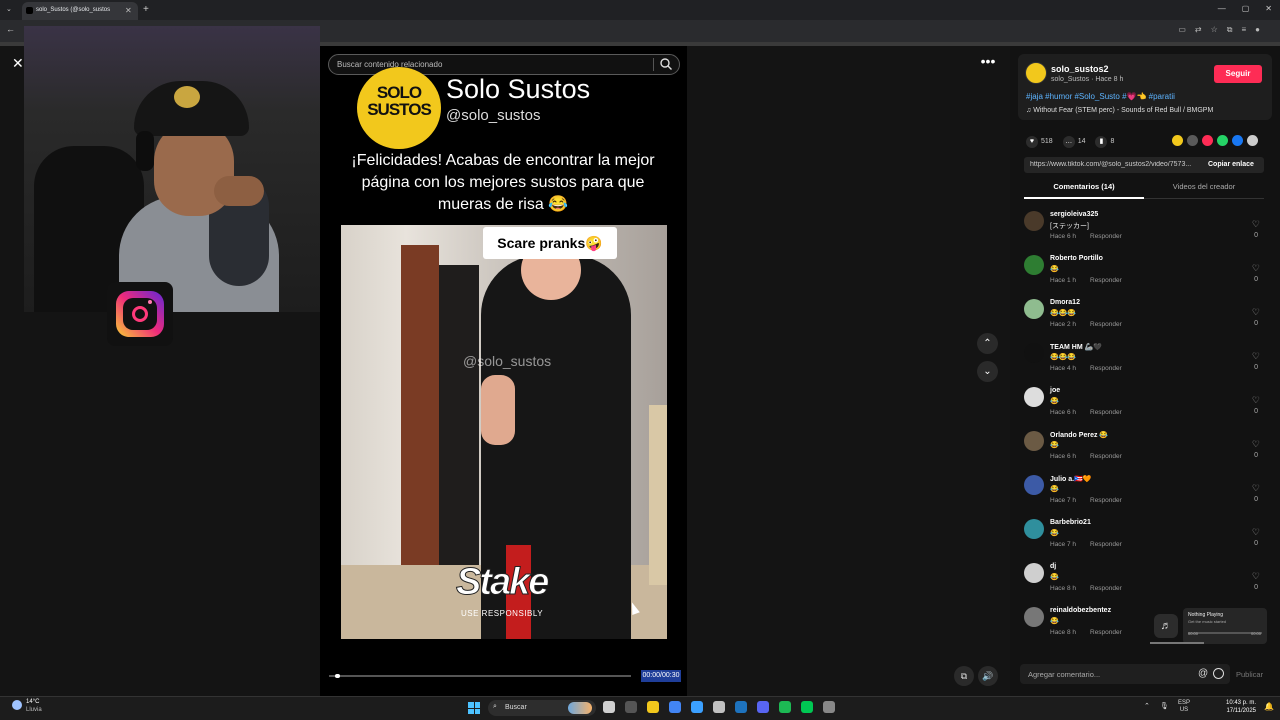 The width and height of the screenshot is (1280, 720). I want to click on windows-start-icon, so click(474, 708).